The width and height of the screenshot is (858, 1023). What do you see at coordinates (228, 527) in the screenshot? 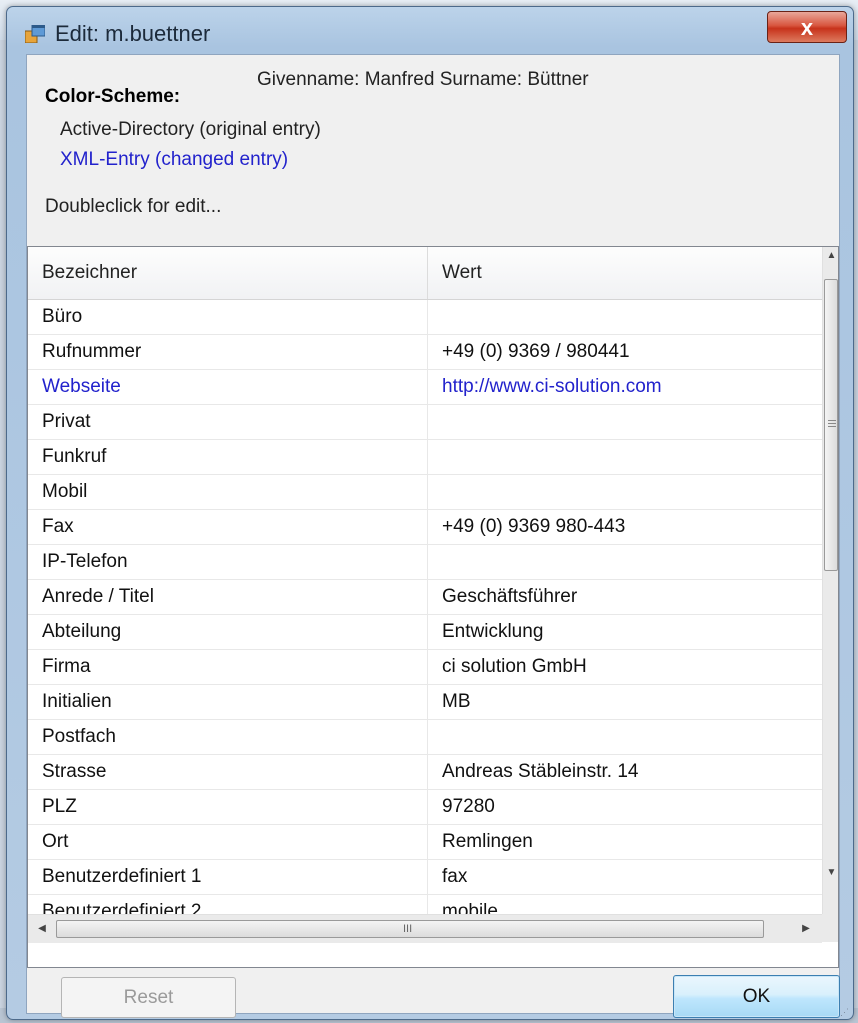
I see `cell-bezeichner: Fax` at bounding box center [228, 527].